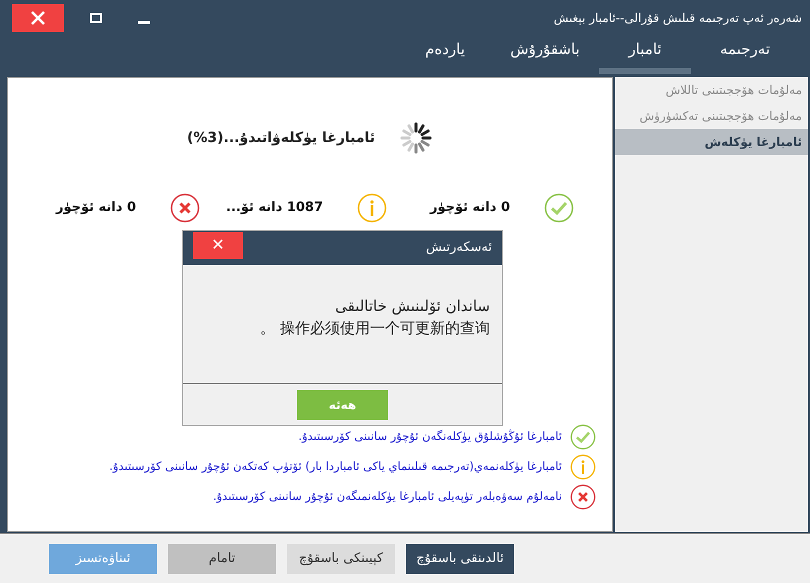 This screenshot has width=810, height=583. What do you see at coordinates (430, 437) in the screenshot?
I see `legend-text: ئامبارغا ئۇڭۇشلۇق يۈكلەنگەن ئۇچۇر سانىنى كۆرسىتىدۇ.` at bounding box center [430, 437].